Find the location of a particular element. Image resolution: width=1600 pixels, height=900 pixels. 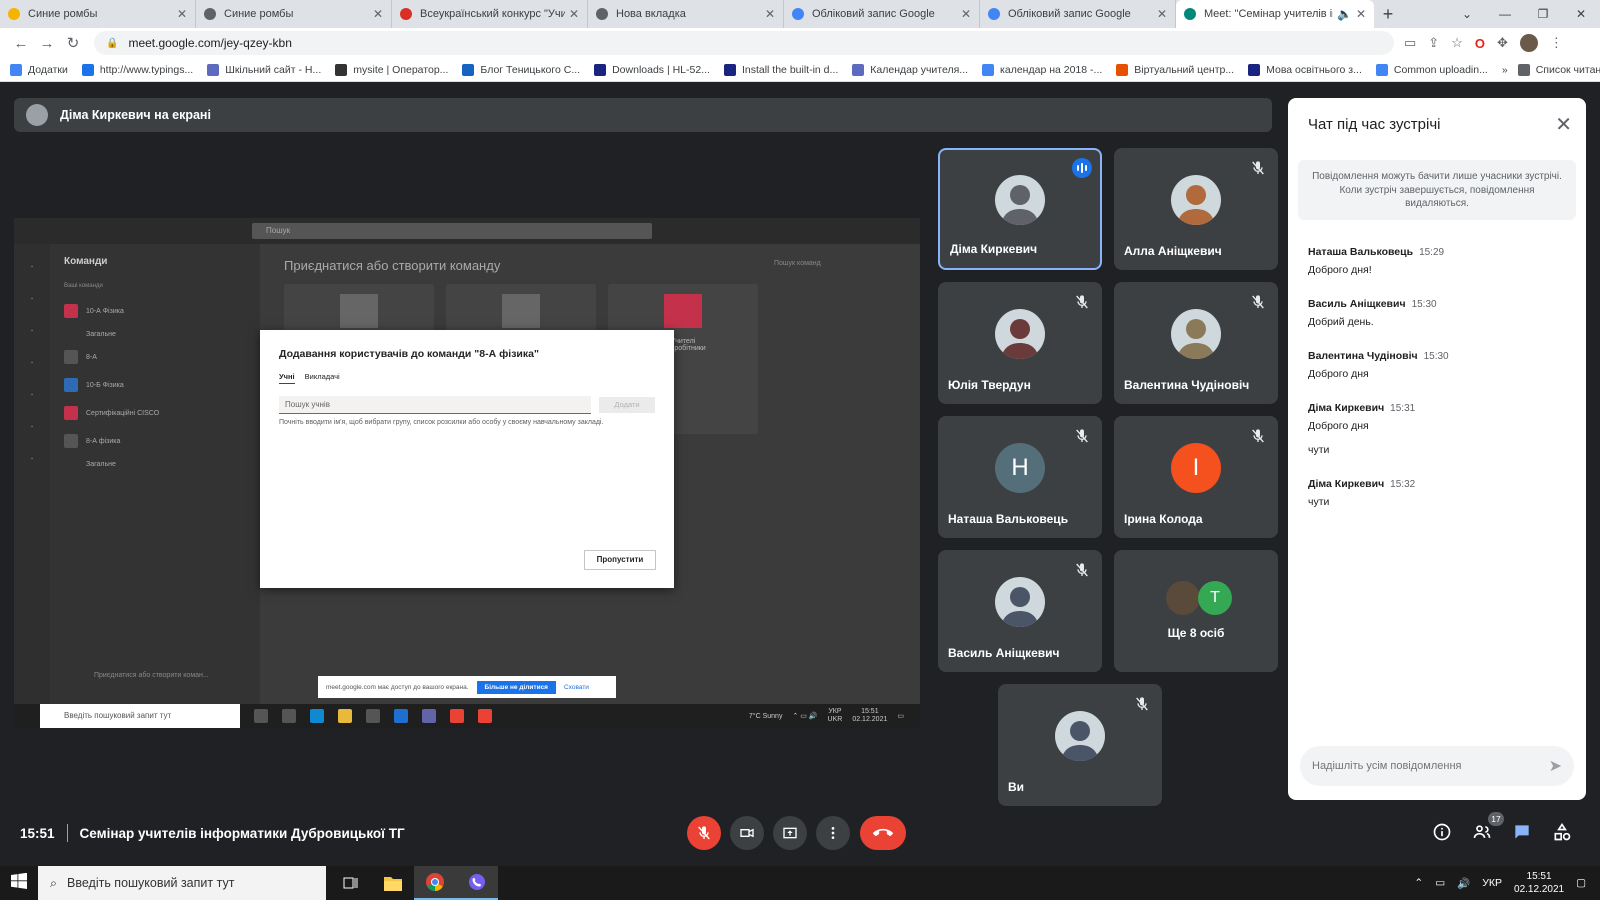

teams-topbar: Пошук is located at coordinates (467, 231).